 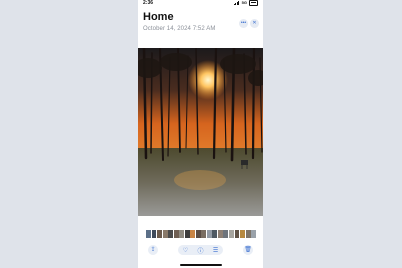 I want to click on status-bar: 2:36 5G, so click(x=200, y=4).